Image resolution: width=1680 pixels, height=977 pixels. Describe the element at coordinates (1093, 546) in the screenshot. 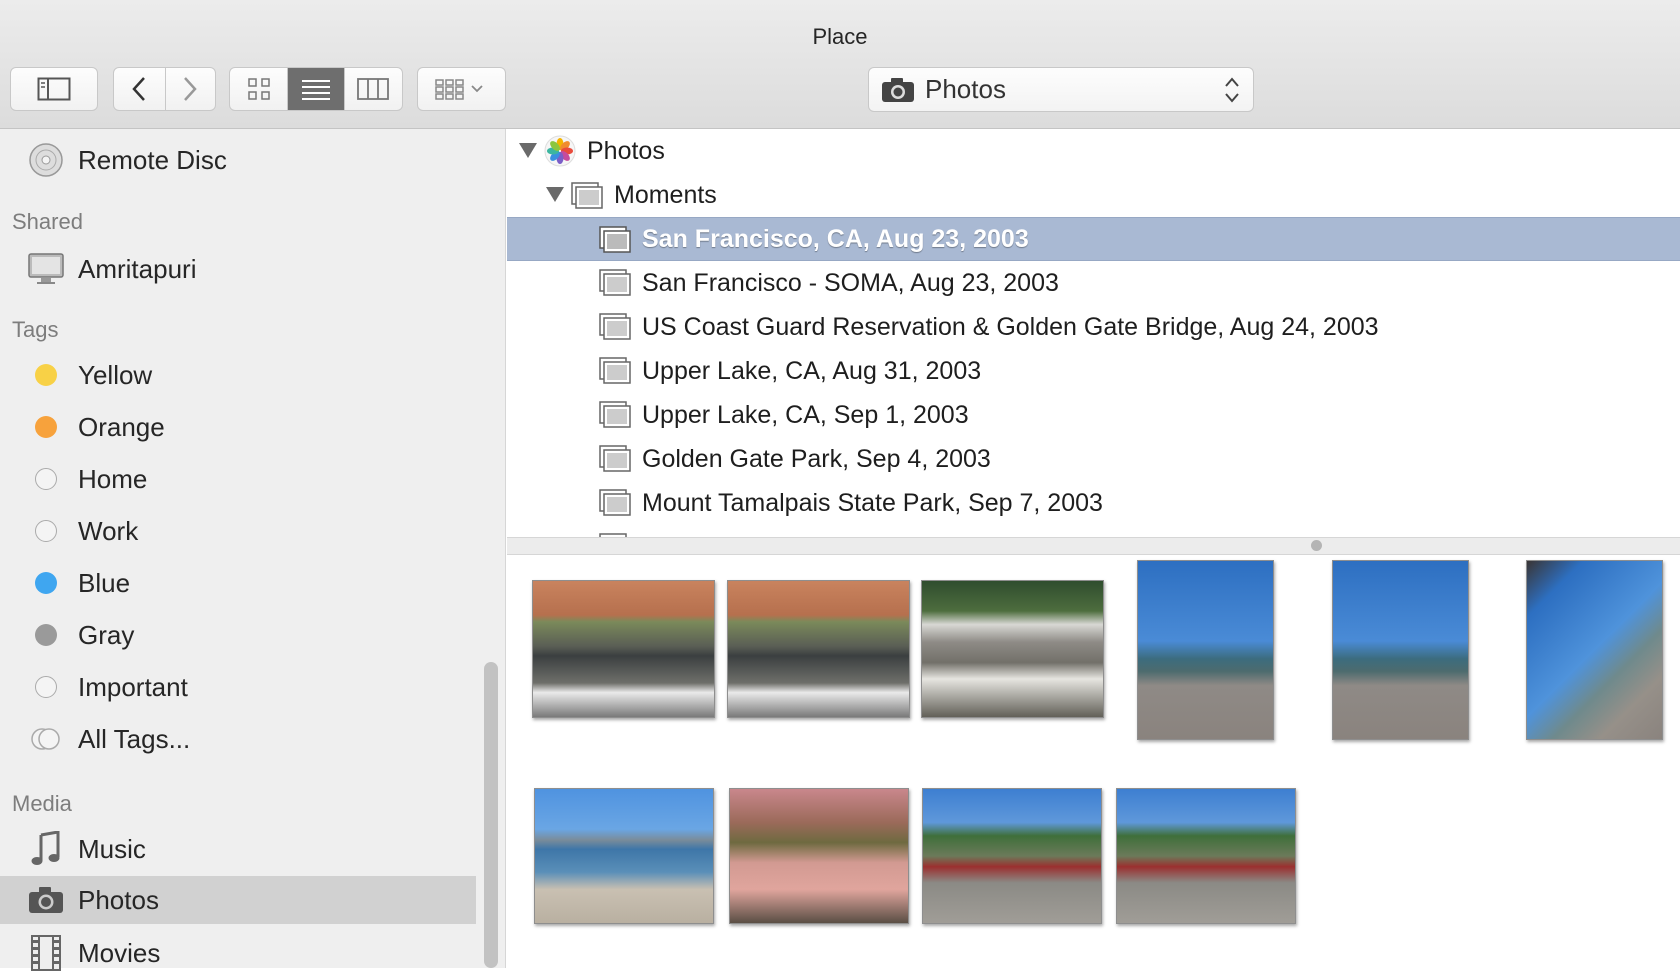

I see `split-view-divider` at that location.